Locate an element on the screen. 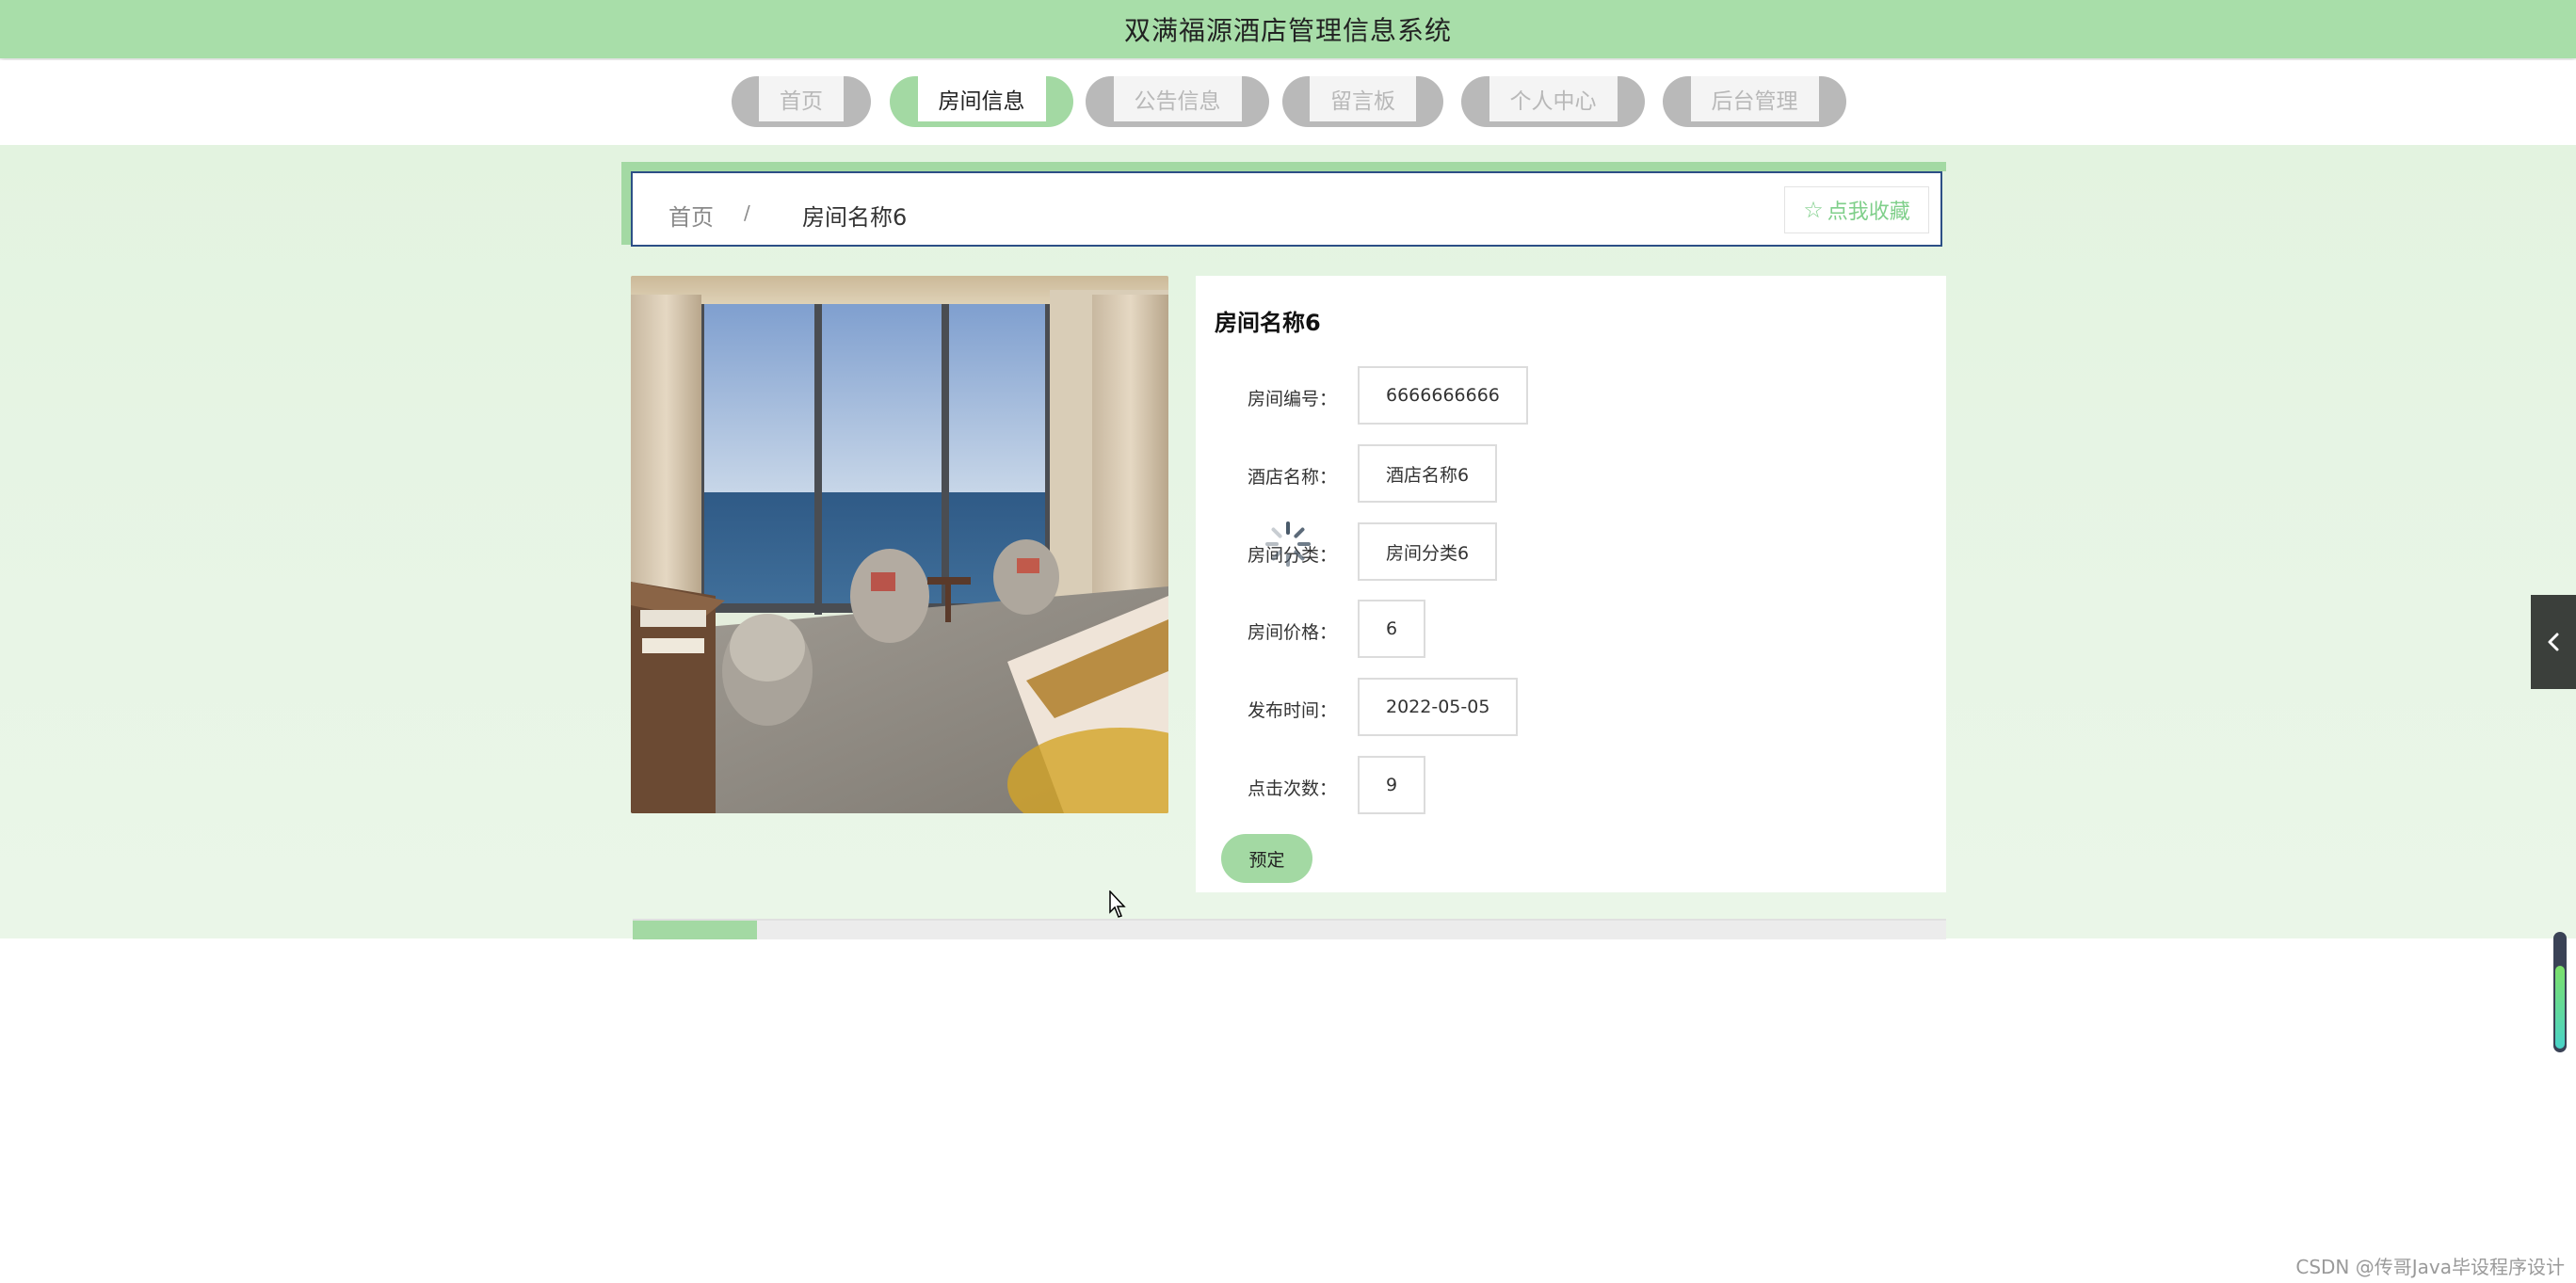  nav-item-label: 后台管理 is located at coordinates (1754, 98).